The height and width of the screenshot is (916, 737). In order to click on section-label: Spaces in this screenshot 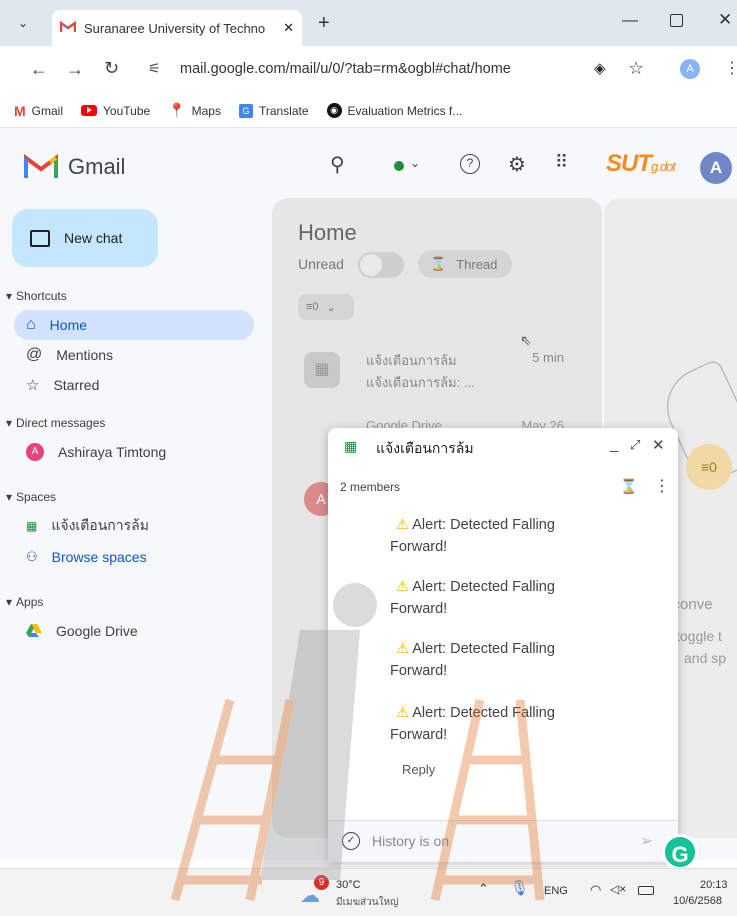, I will do `click(36, 497)`.